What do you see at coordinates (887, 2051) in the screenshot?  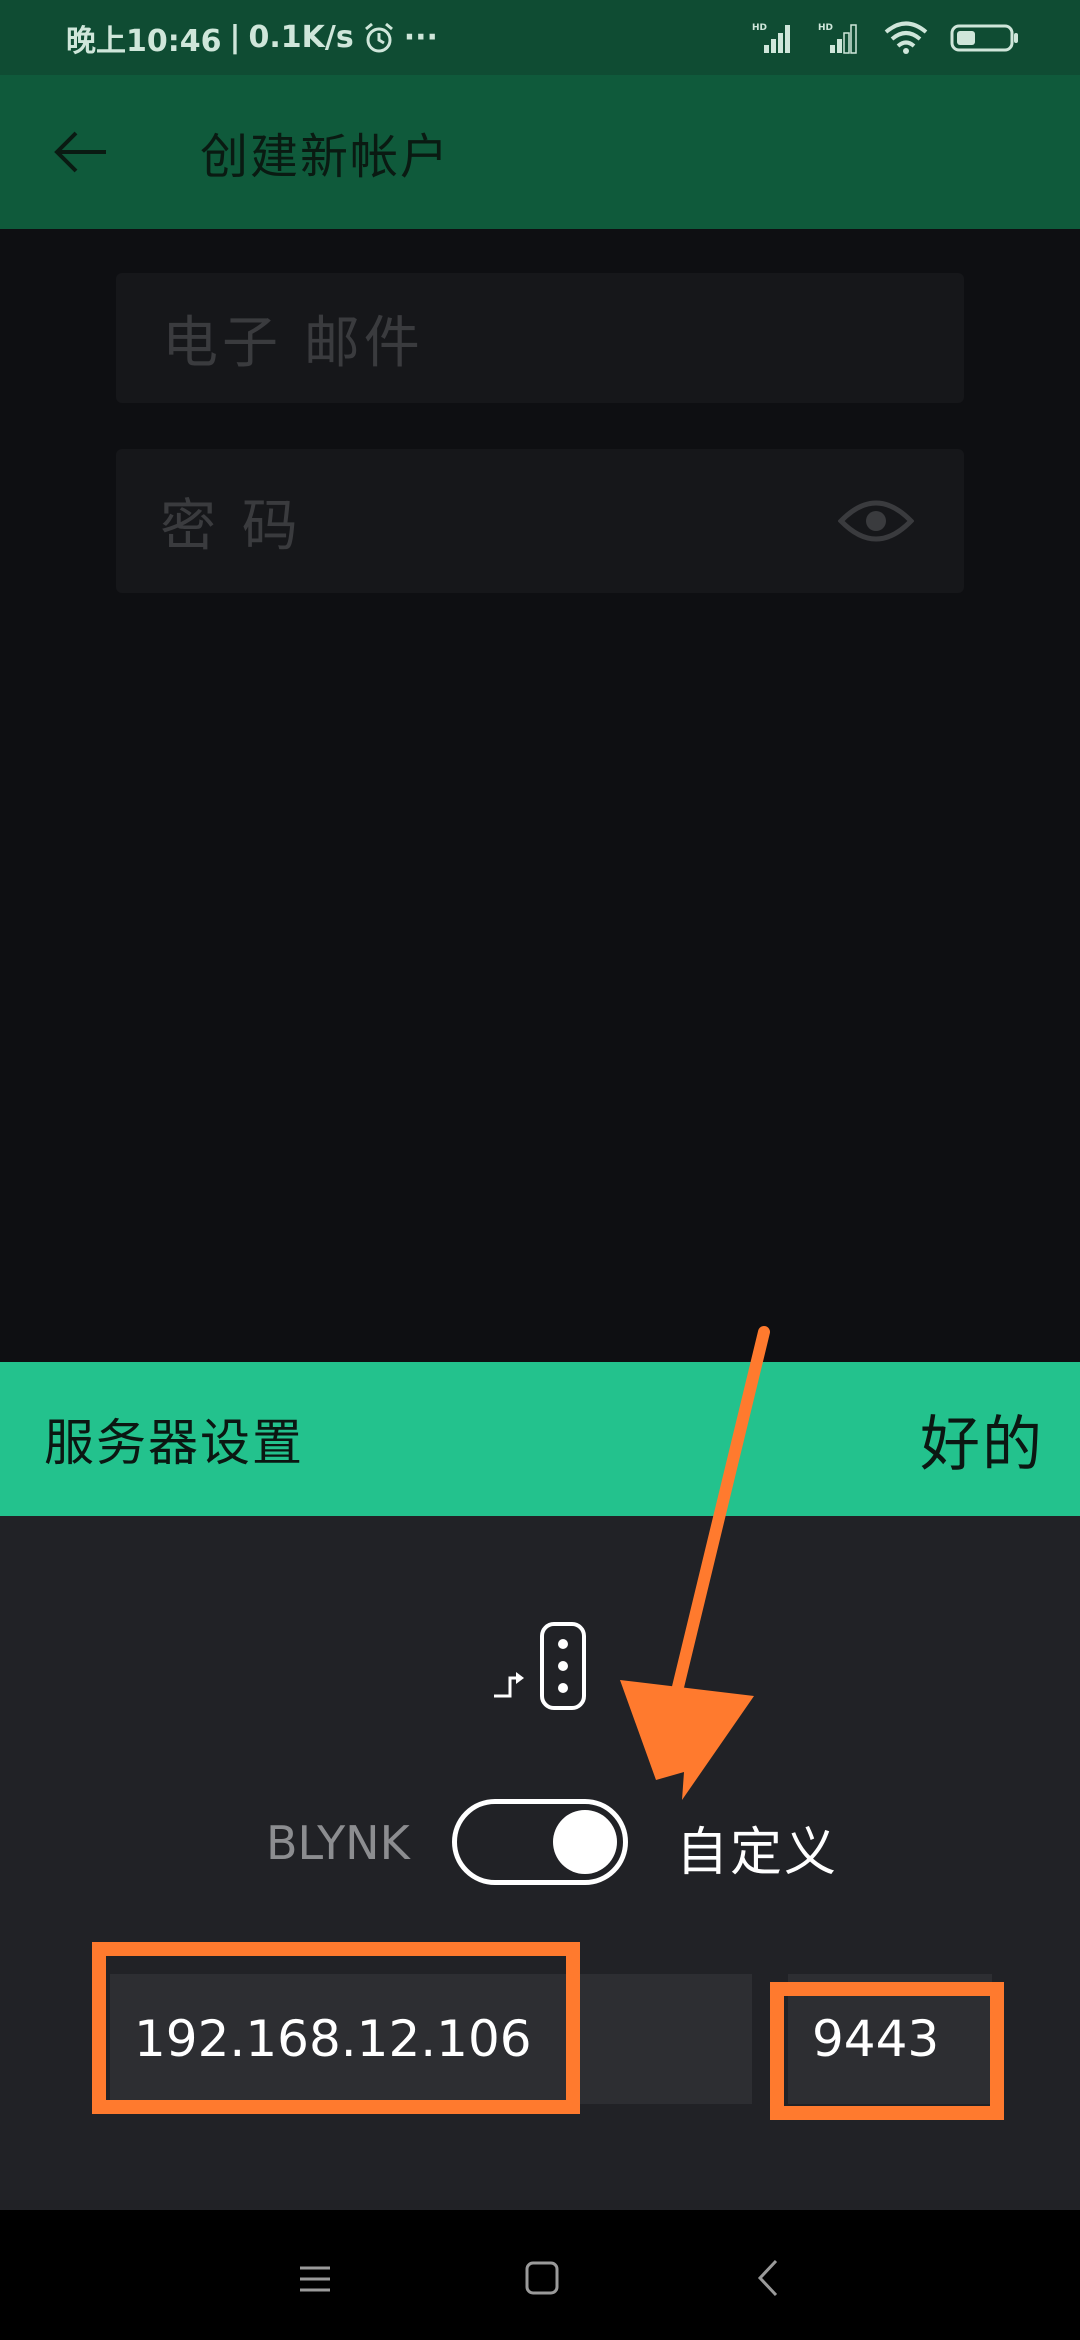 I see `highlight-box-port` at bounding box center [887, 2051].